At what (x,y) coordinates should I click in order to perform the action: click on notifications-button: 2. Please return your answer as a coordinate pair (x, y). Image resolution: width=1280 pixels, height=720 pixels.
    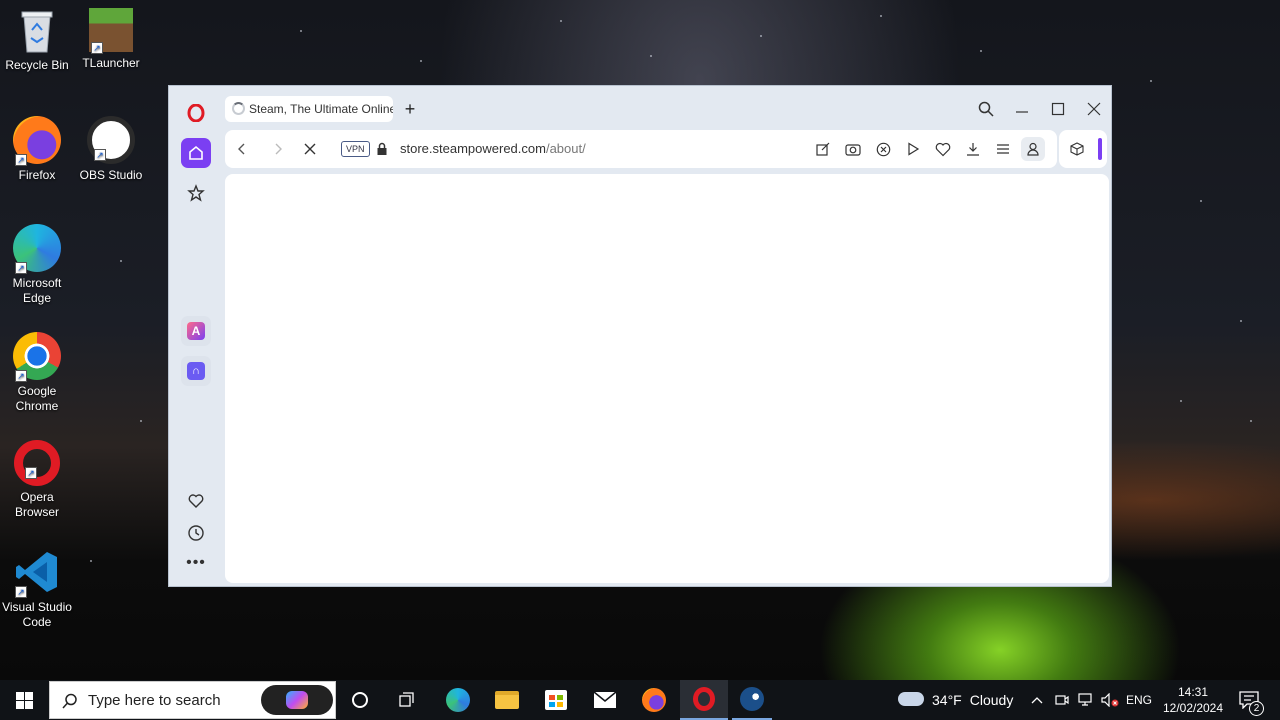
    Looking at the image, I should click on (1249, 700).